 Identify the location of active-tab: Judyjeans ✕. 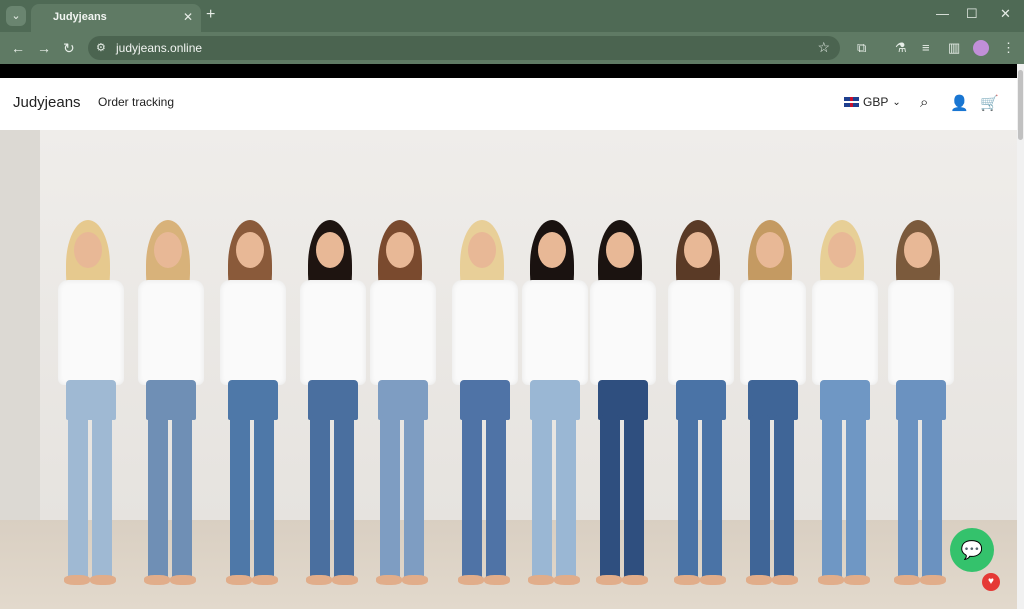
(116, 18).